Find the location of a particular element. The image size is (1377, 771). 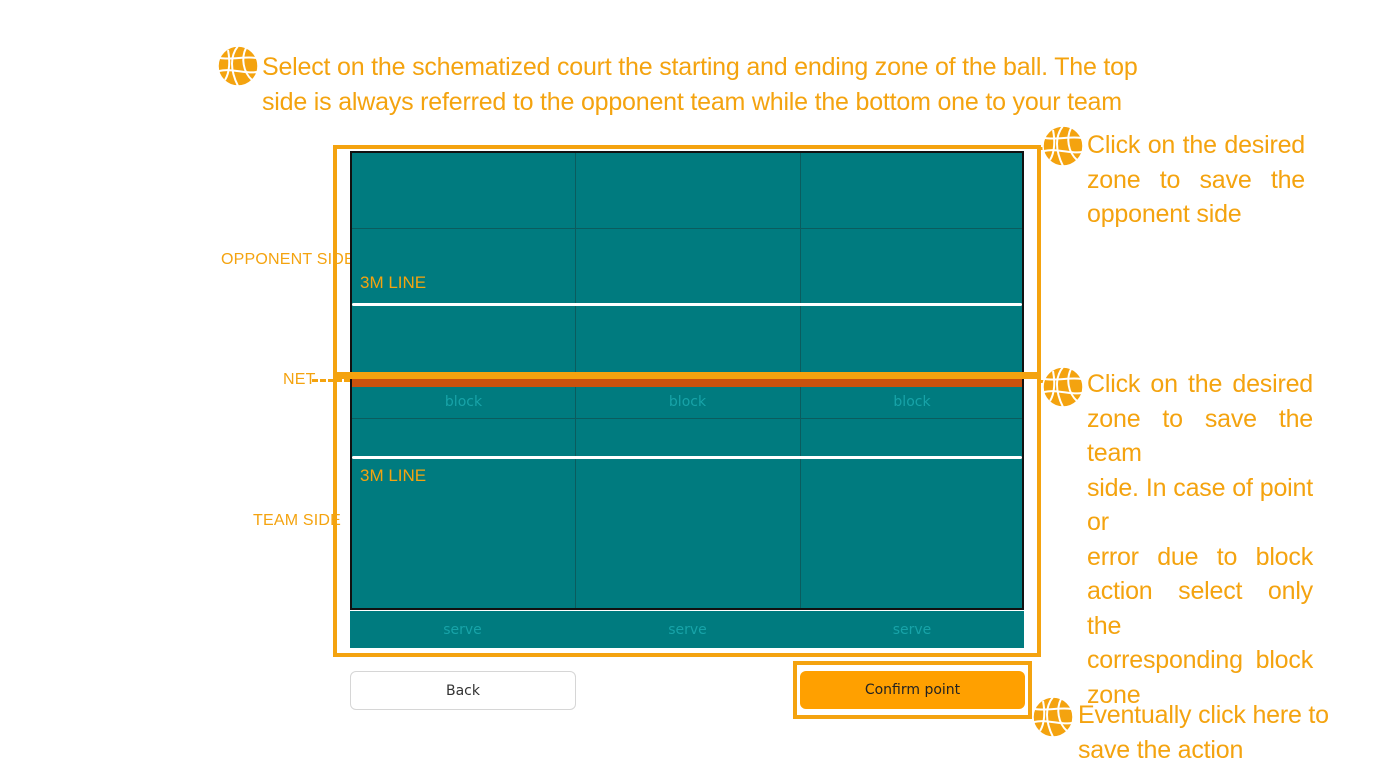

net-connector is located at coordinates (331, 380).